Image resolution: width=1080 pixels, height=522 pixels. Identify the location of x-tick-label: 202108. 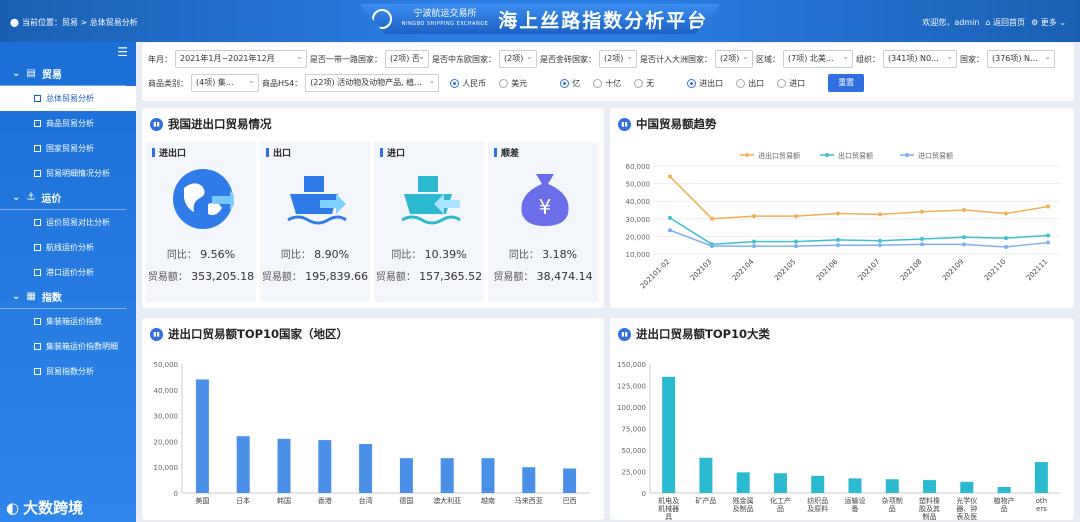
(911, 270).